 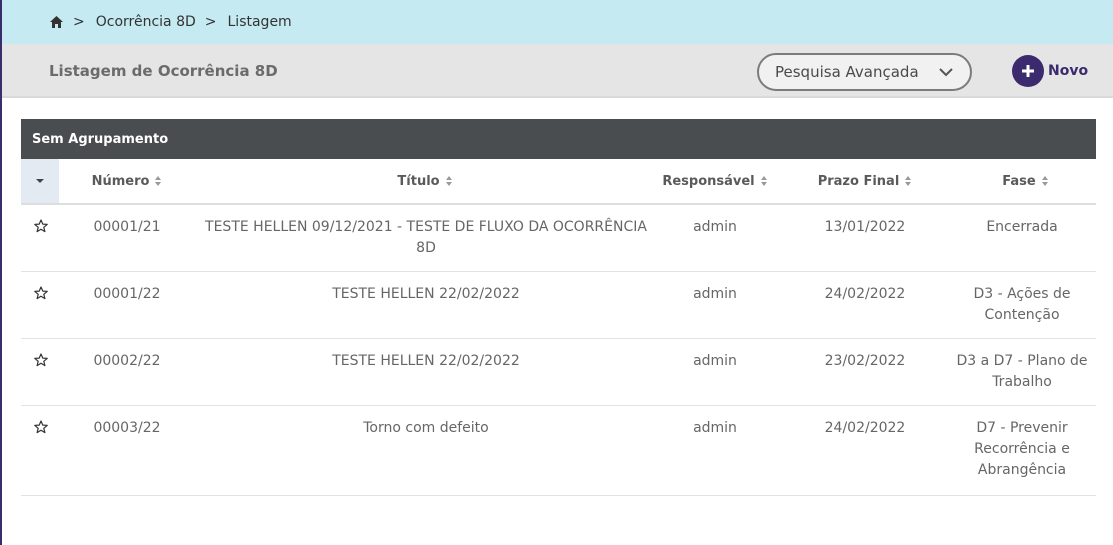 I want to click on column-header-label: Prazo Final, so click(x=858, y=181).